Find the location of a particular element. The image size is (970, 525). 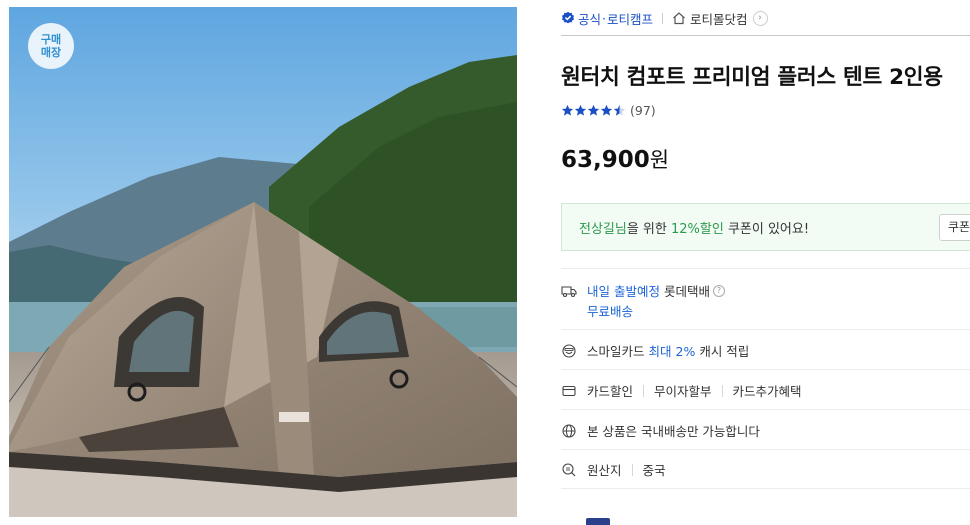

official-store-link: 공식 · 로티캠프 is located at coordinates (607, 18).